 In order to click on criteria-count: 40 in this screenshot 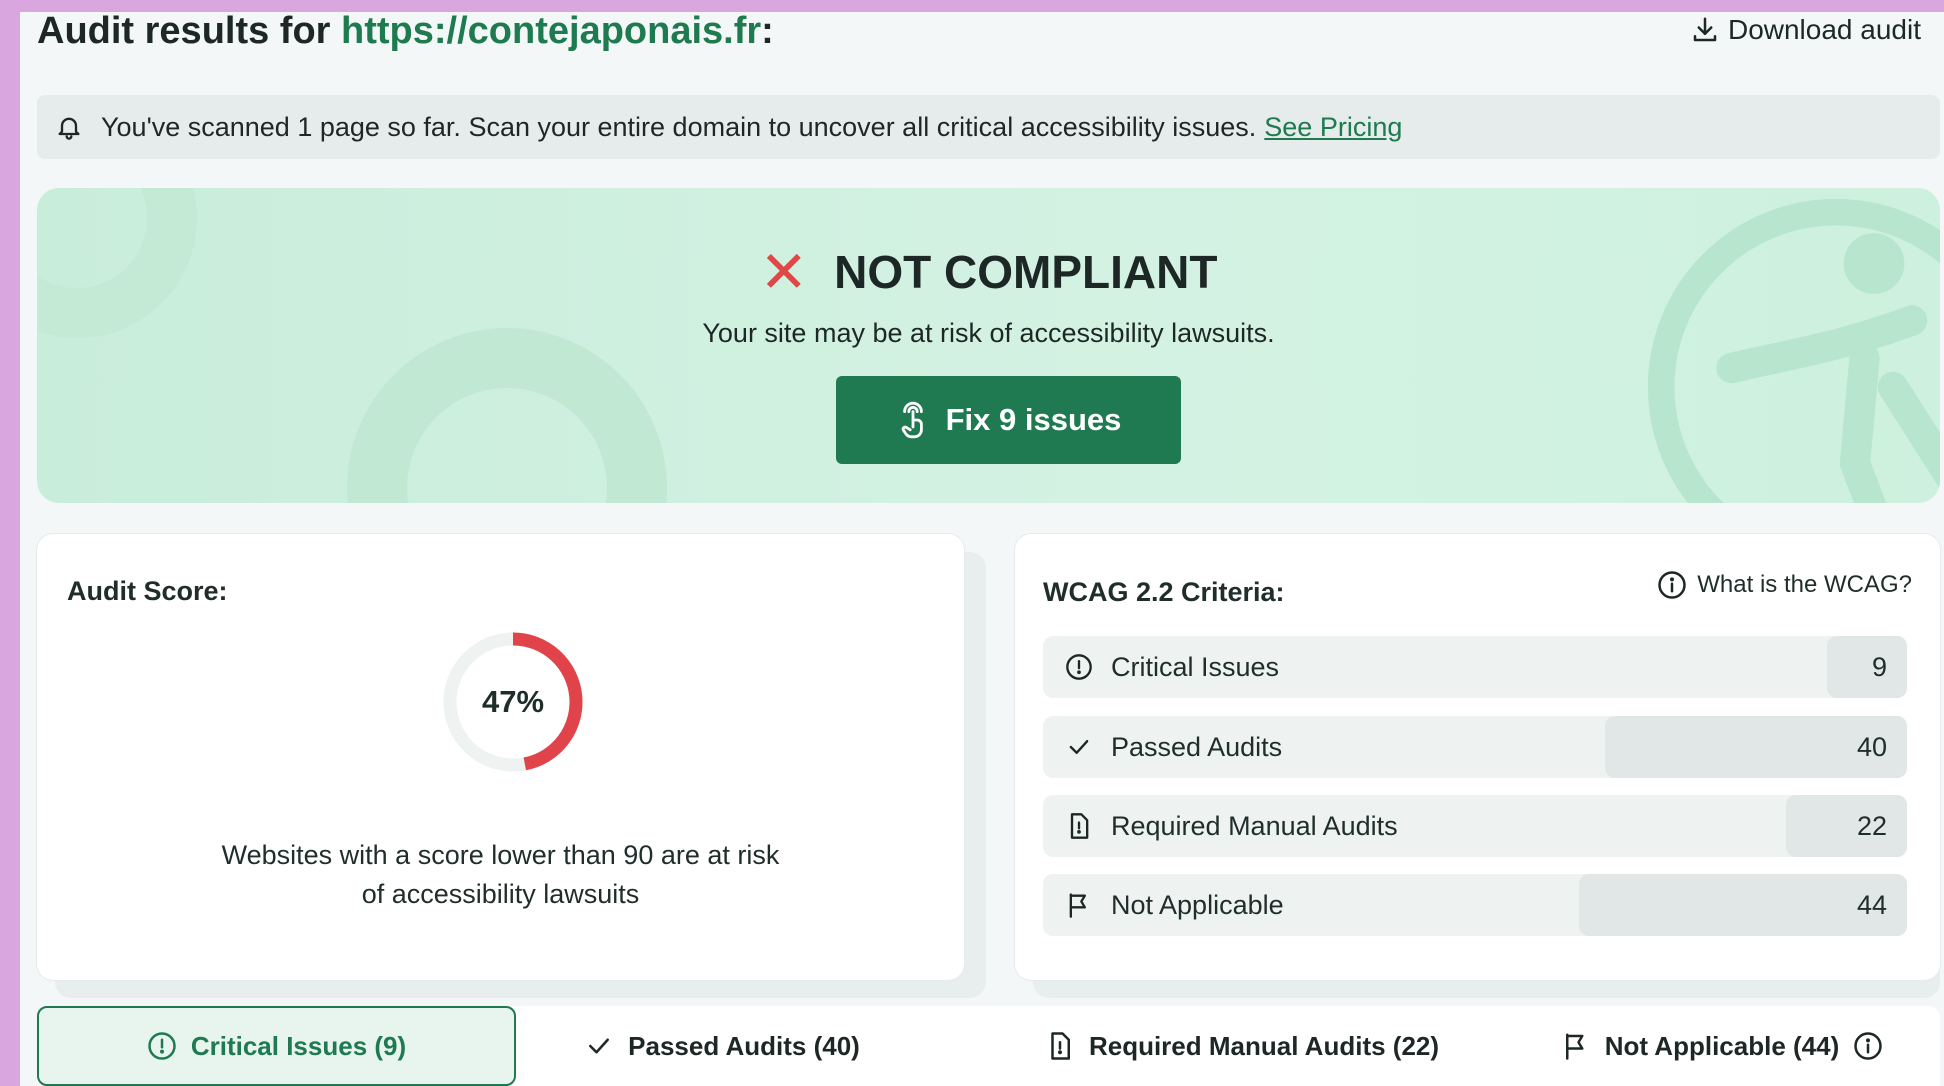, I will do `click(1871, 747)`.